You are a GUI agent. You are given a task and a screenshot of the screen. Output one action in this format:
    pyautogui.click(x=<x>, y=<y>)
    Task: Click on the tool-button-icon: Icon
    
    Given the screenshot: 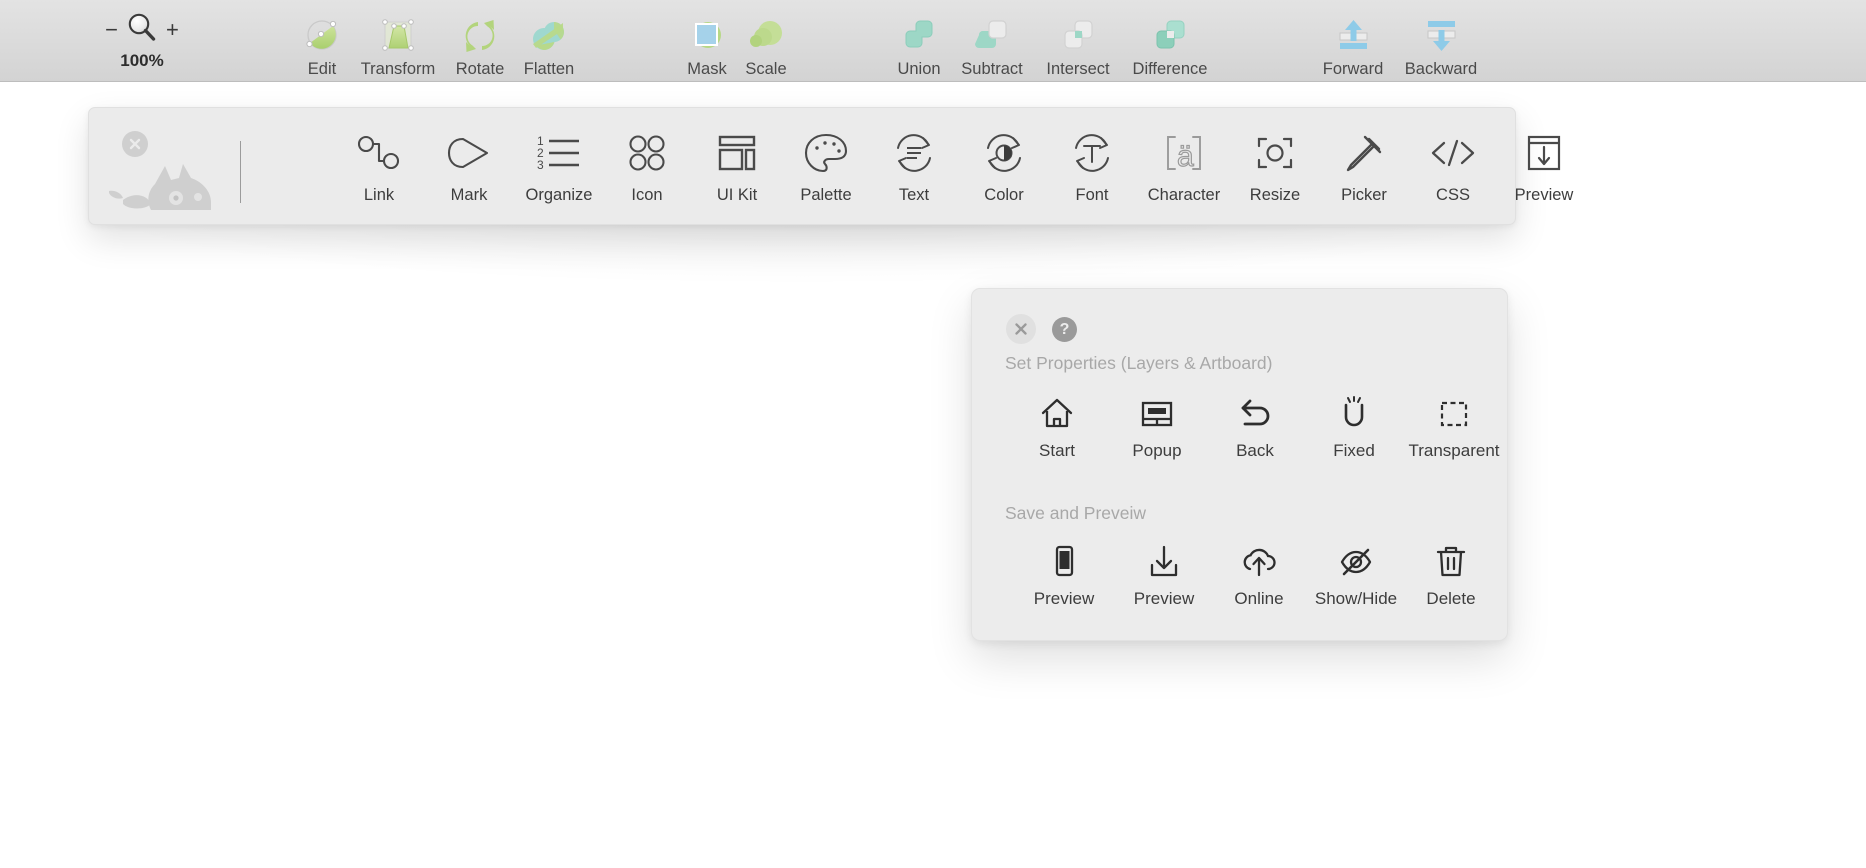 What is the action you would take?
    pyautogui.click(x=647, y=165)
    